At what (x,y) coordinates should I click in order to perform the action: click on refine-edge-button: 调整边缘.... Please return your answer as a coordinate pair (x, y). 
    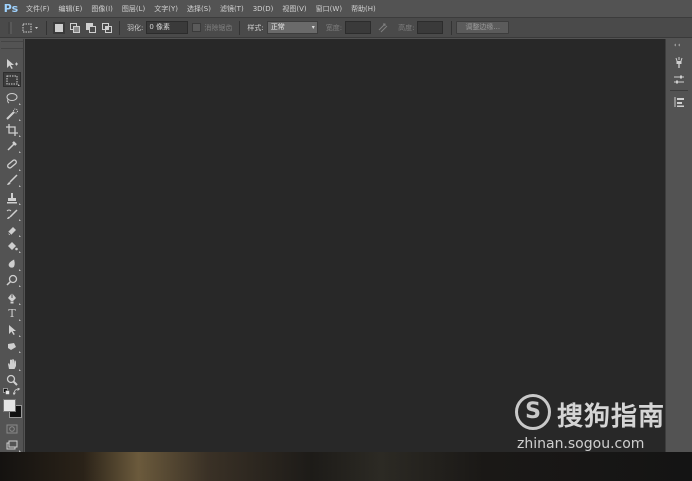
    Looking at the image, I should click on (483, 27).